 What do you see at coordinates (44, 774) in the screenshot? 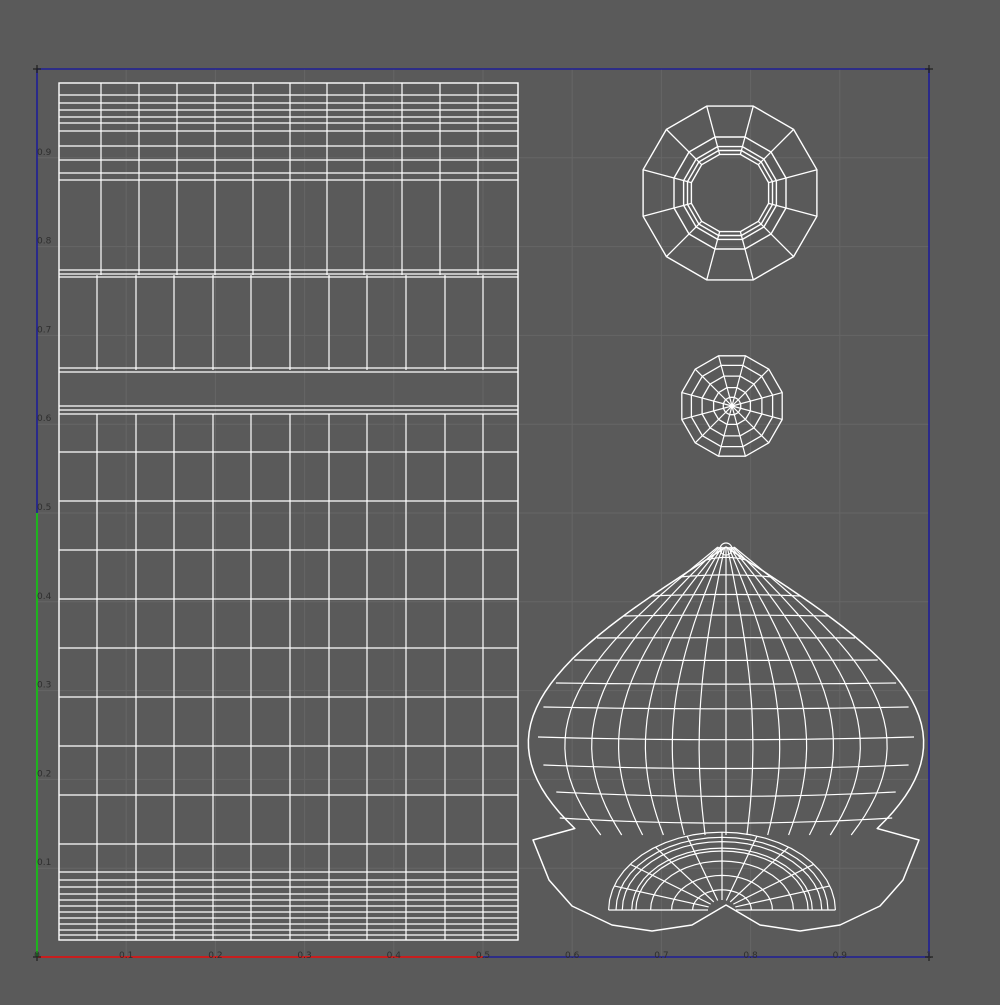
I see `y-tick-label: 0.2` at bounding box center [44, 774].